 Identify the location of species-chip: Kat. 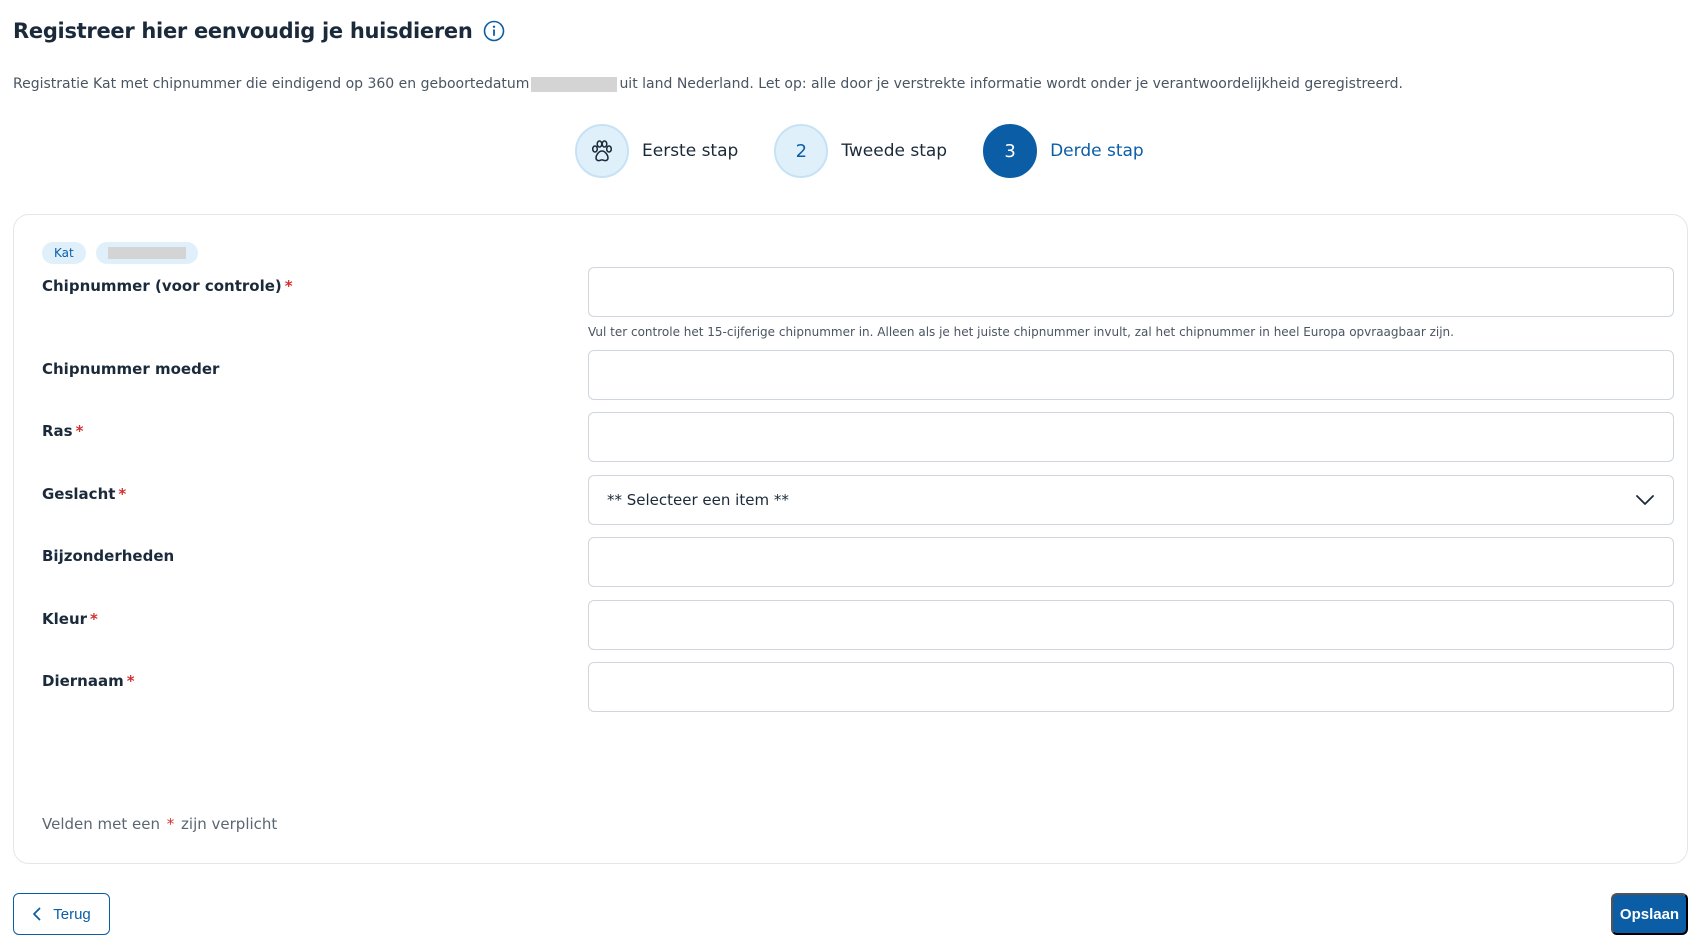
(64, 253).